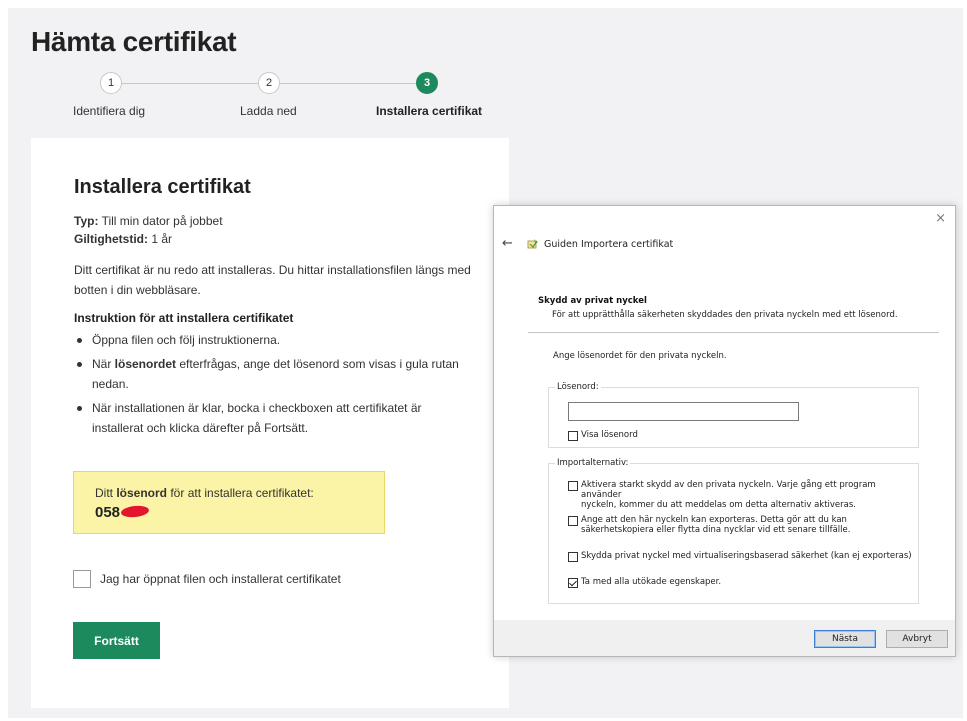 The image size is (967, 721). I want to click on step-1-circle: 1, so click(111, 83).